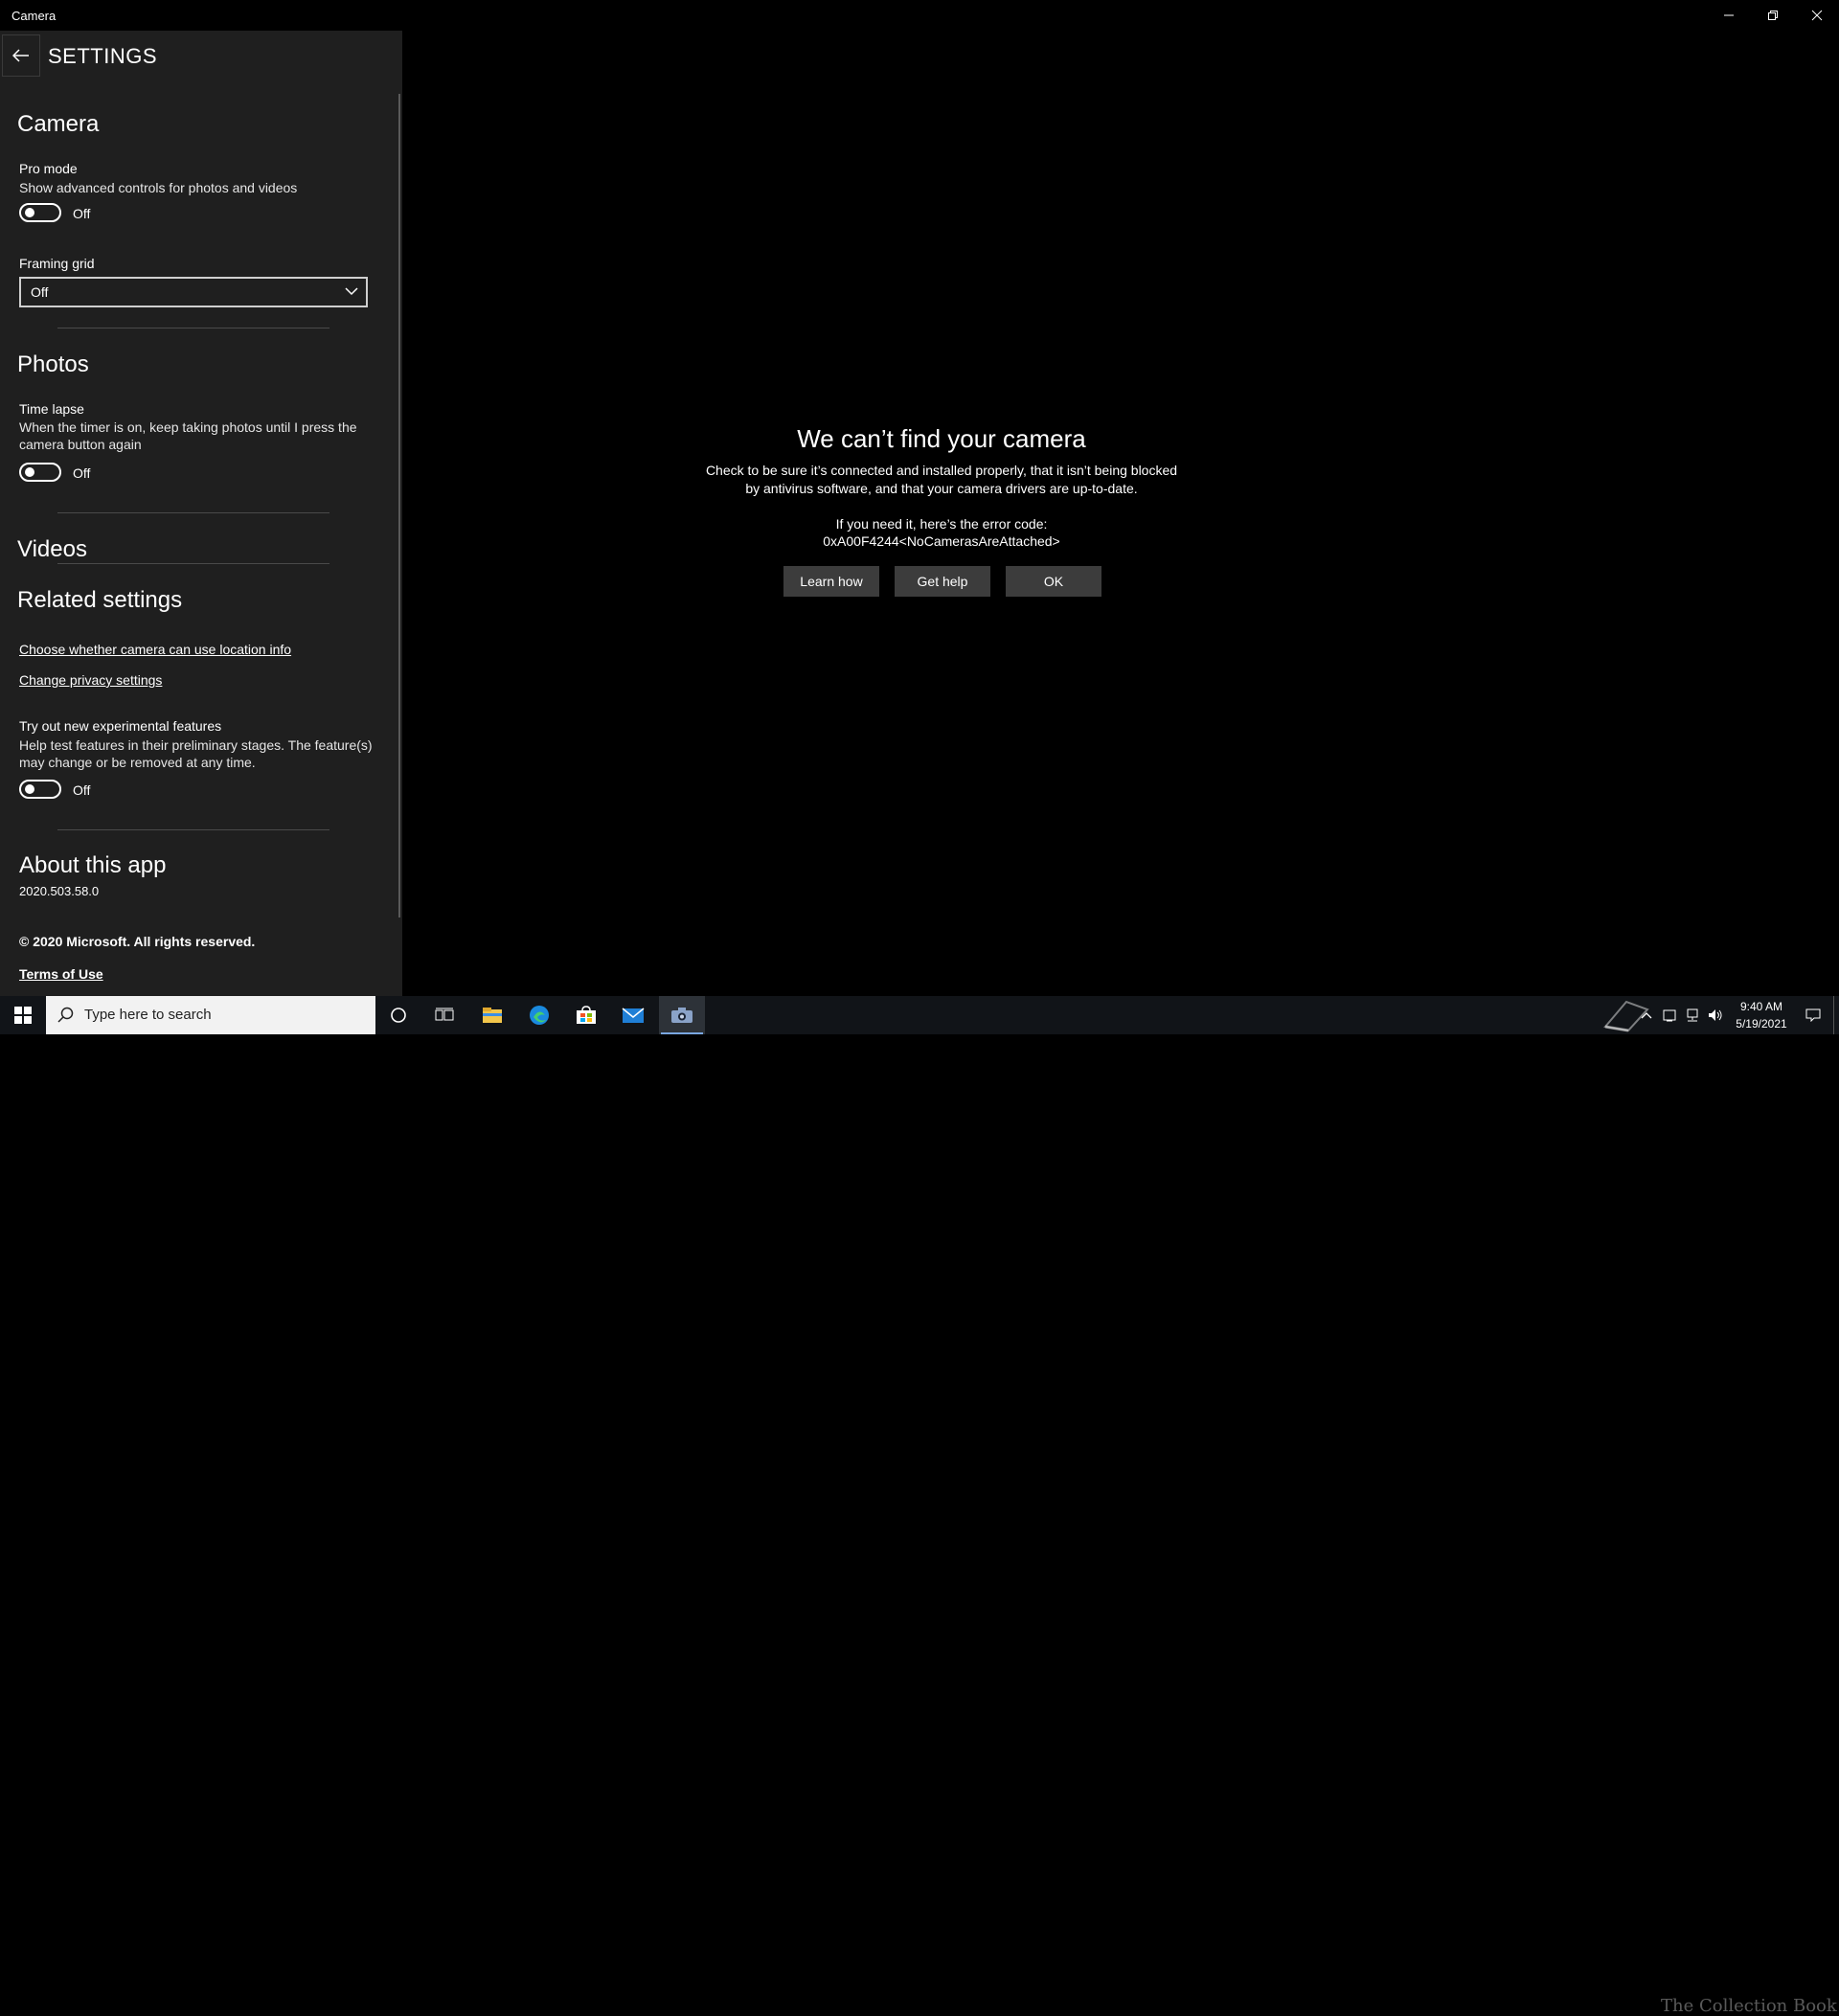 This screenshot has width=1839, height=2016. I want to click on error-title: We can’t find your camera, so click(941, 438).